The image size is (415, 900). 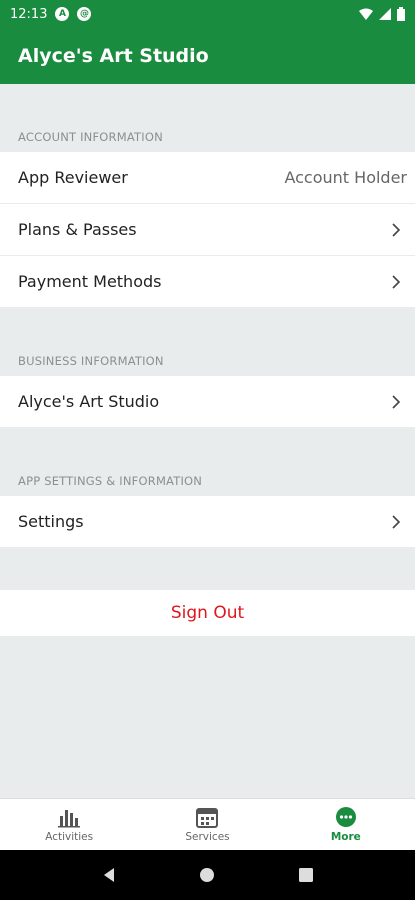 I want to click on bottom-nav: Activities Services More, so click(x=207, y=824).